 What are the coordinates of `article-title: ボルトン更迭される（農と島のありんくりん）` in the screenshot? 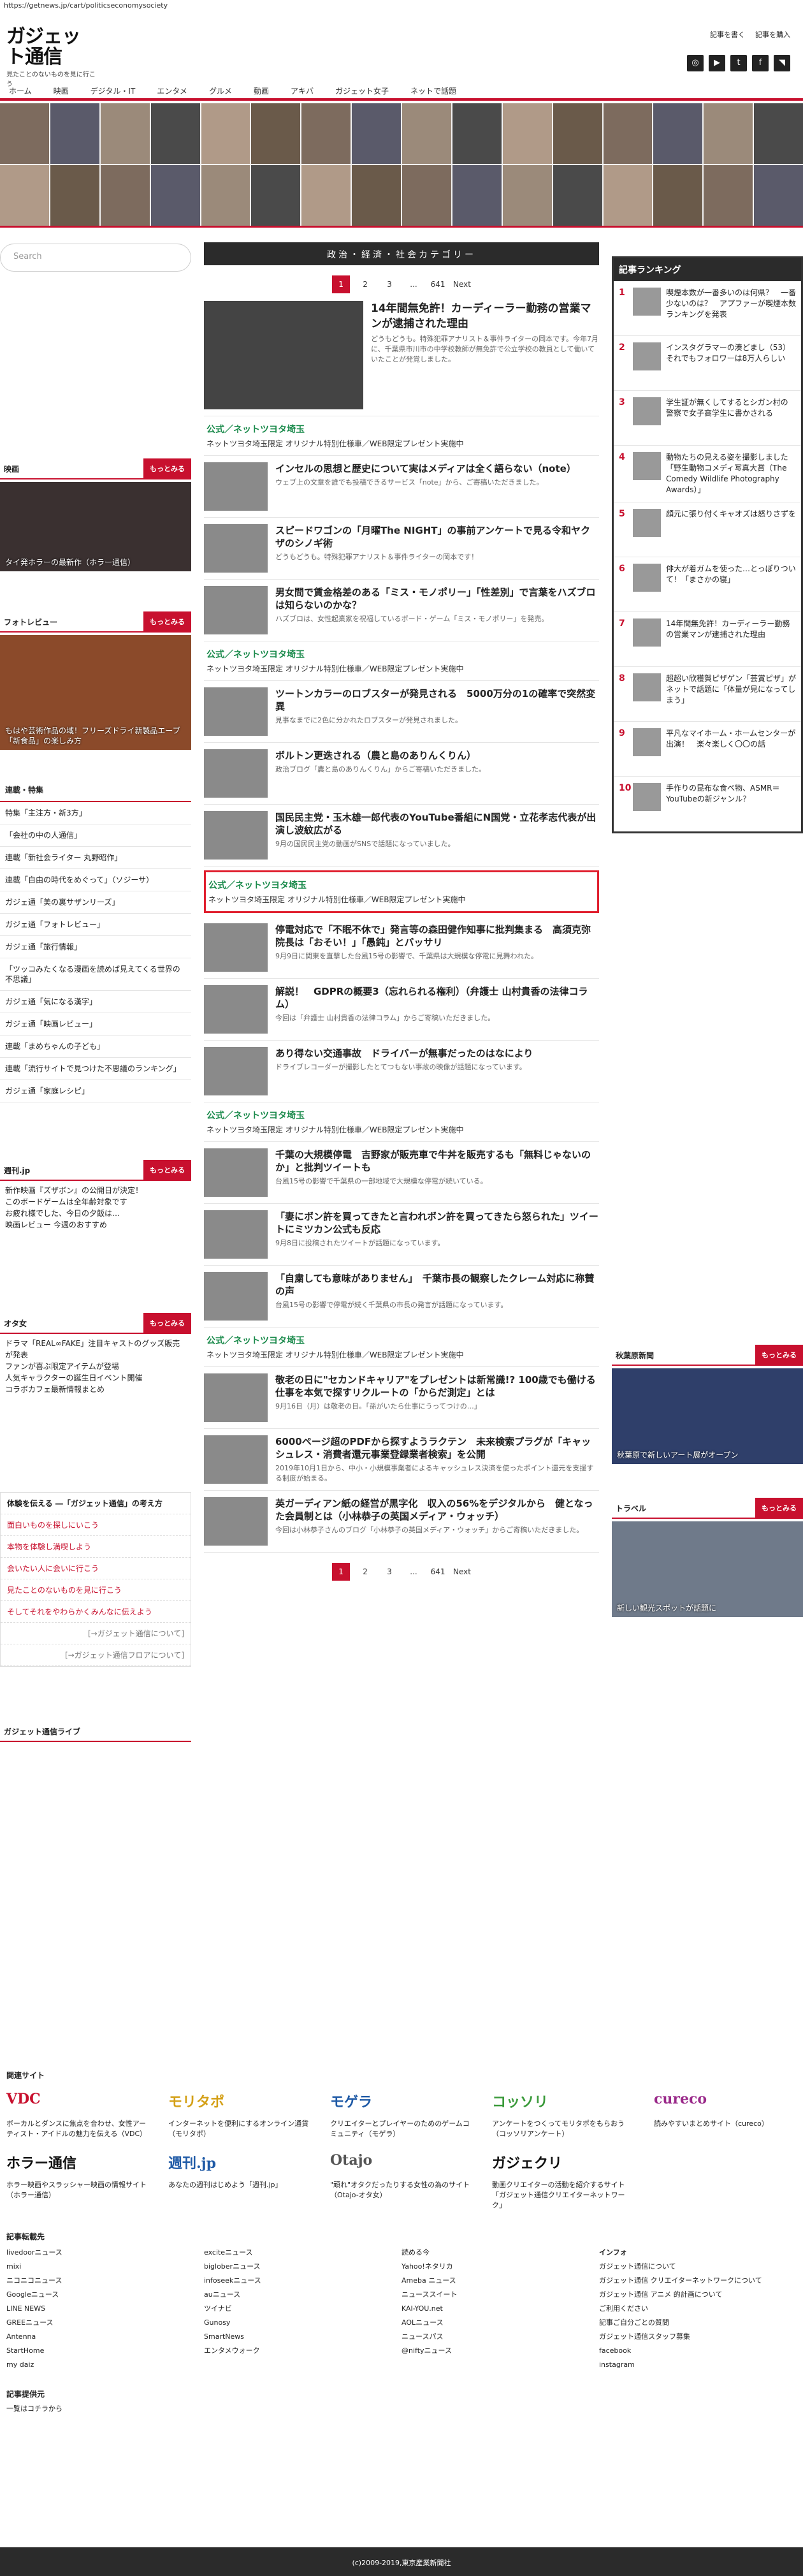 It's located at (437, 755).